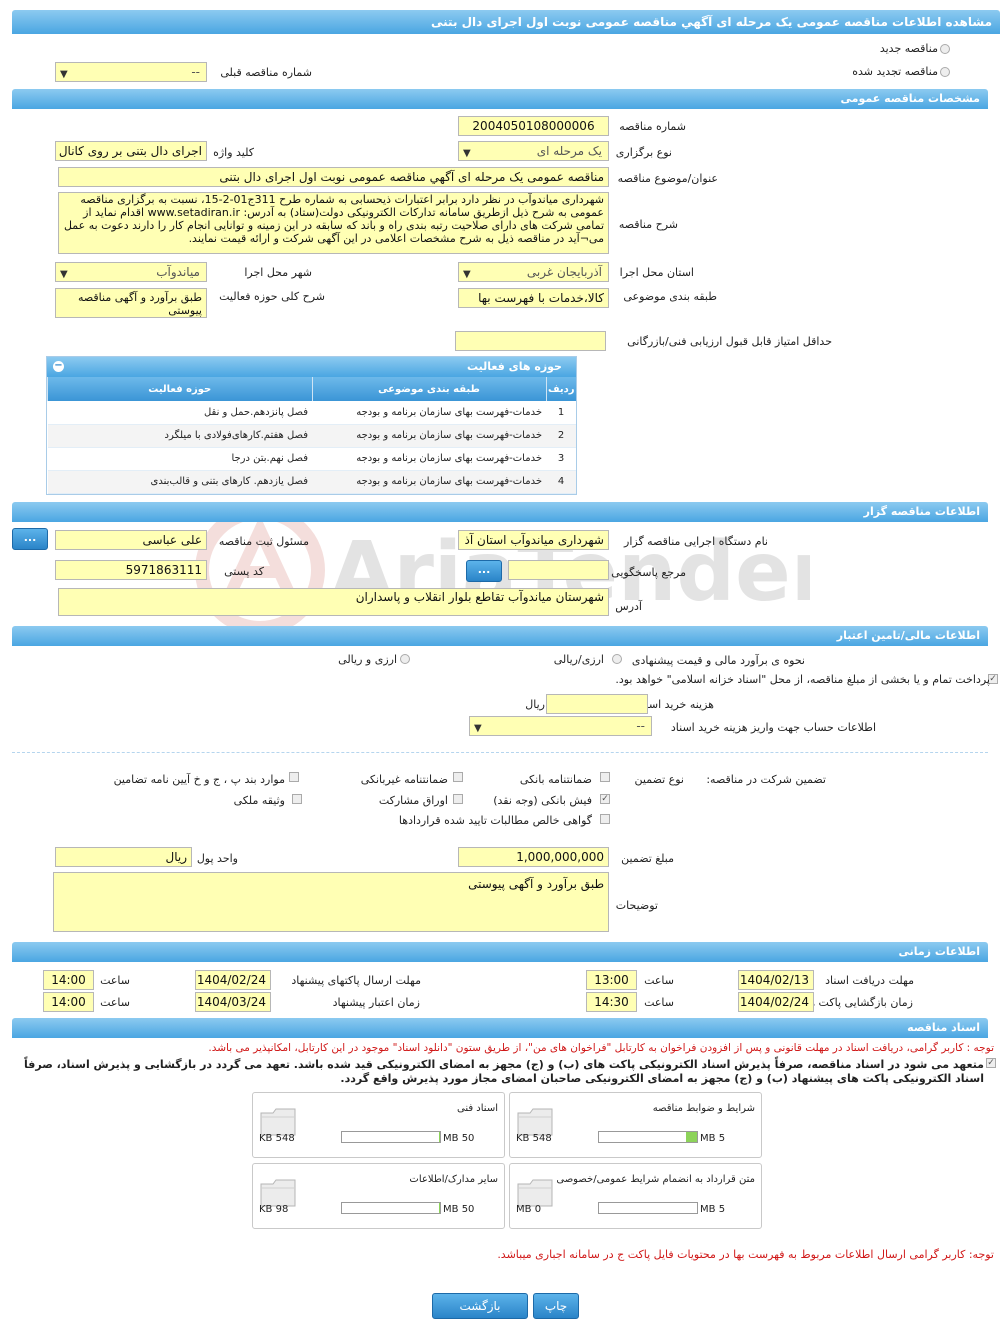 This screenshot has height=1323, width=1000. What do you see at coordinates (115, 1002) in the screenshot?
I see `validity-time-label: ساعت` at bounding box center [115, 1002].